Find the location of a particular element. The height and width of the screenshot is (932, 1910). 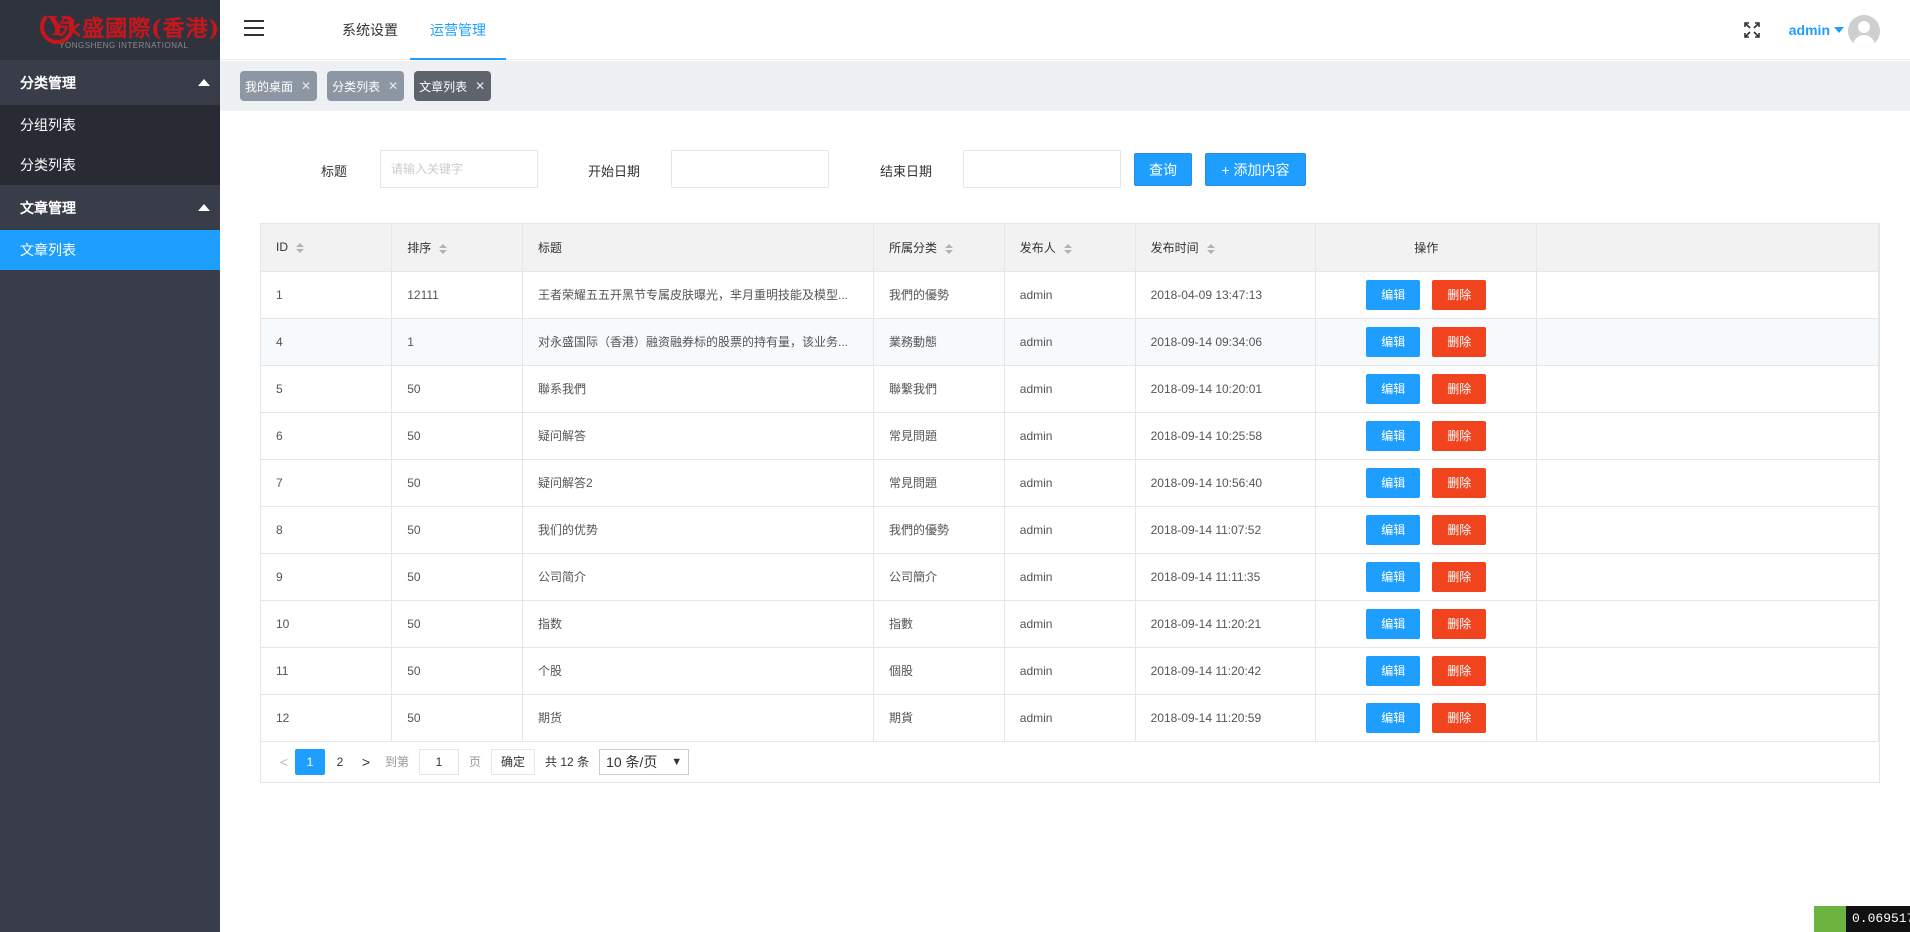

table-row: 10 50 指数 指數 admin 2018-09-14 11:20:21 编辑 删除 is located at coordinates (1070, 624).